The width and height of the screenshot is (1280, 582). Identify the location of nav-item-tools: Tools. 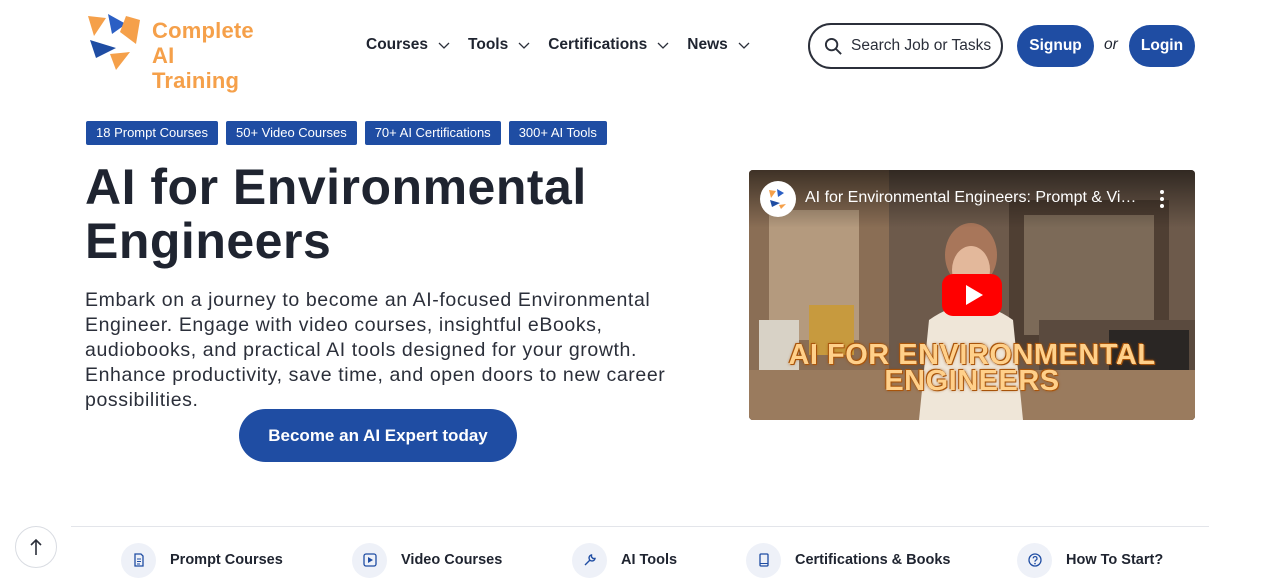
(499, 45).